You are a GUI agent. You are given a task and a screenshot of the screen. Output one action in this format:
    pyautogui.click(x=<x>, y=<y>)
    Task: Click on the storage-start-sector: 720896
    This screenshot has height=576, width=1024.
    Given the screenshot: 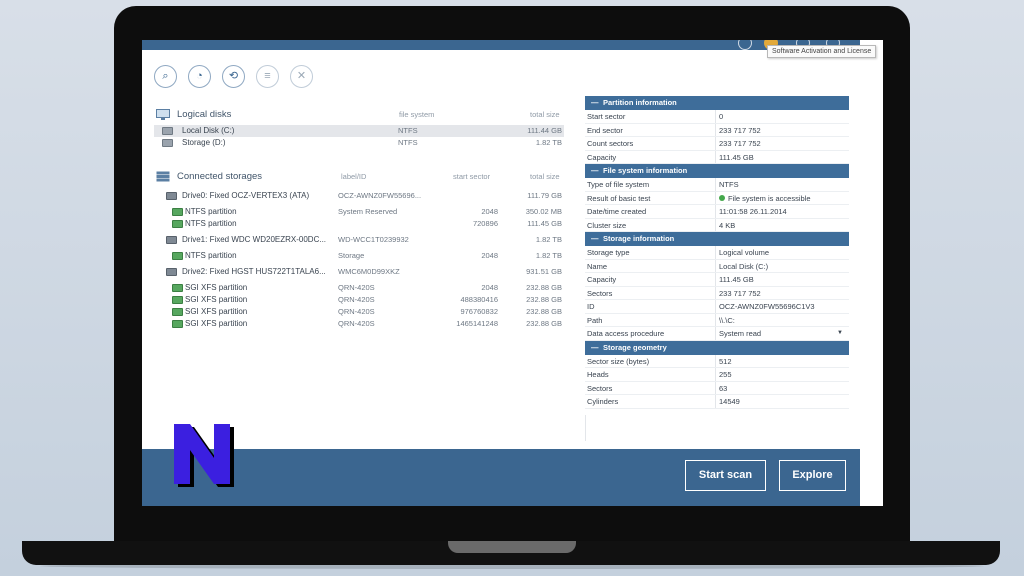 What is the action you would take?
    pyautogui.click(x=485, y=223)
    